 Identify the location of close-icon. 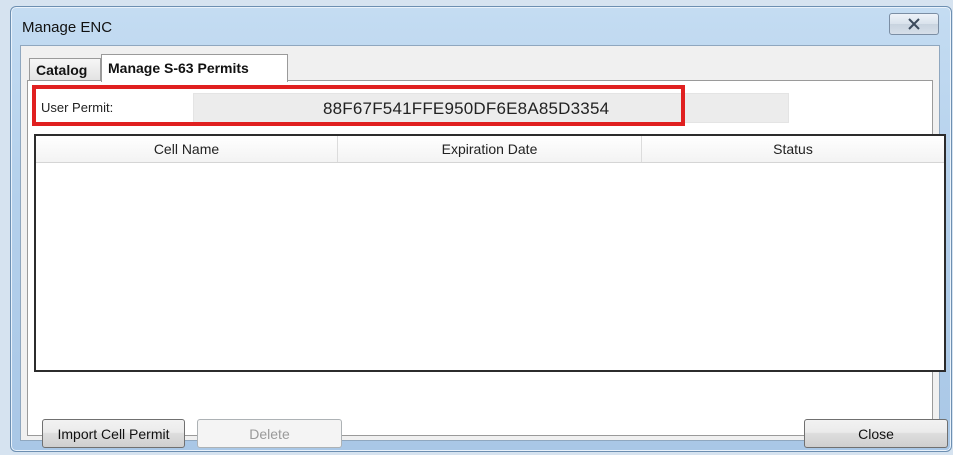
(914, 24).